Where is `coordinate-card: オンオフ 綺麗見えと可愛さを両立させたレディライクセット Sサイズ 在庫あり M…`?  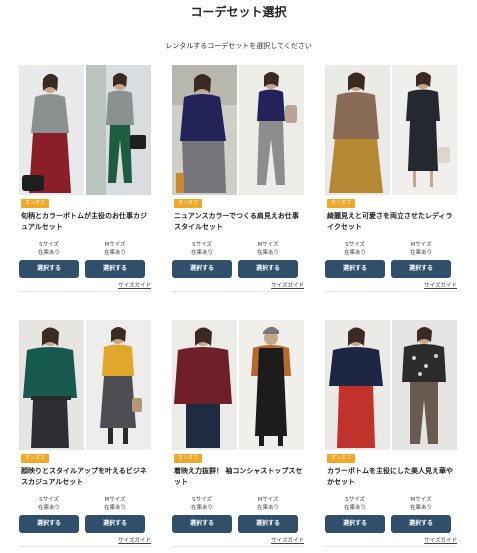 coordinate-card: オンオフ 綺麗見えと可愛さを両立させたレディライクセット Sサイズ 在庫あり M… is located at coordinates (391, 180).